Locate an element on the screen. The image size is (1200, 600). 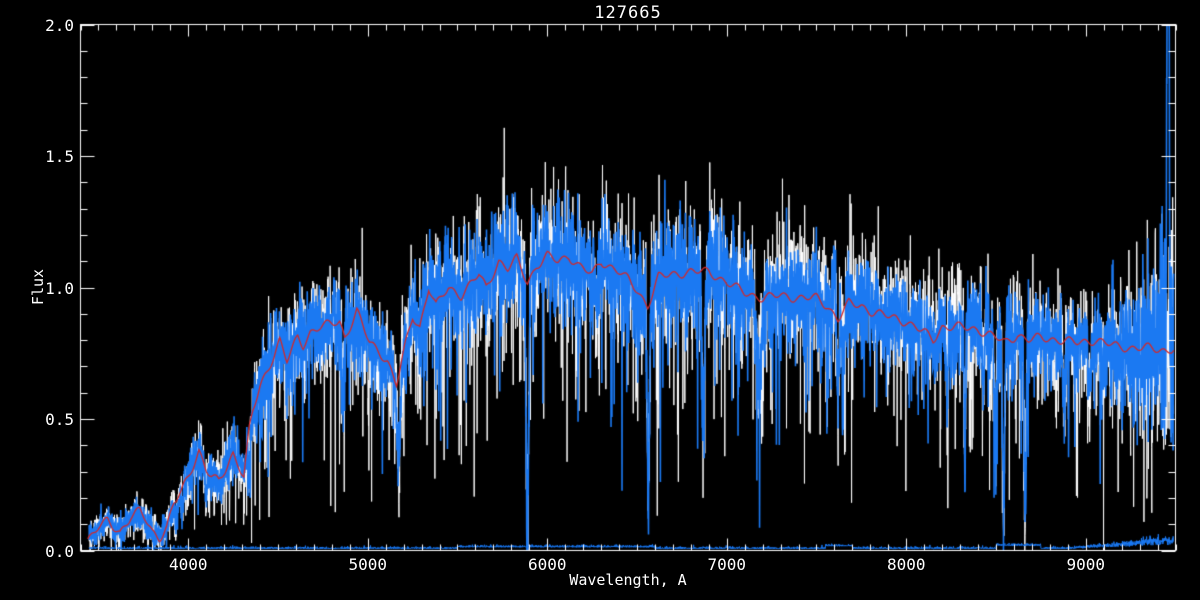
y-tick-label: 1.0 is located at coordinates (59, 288).